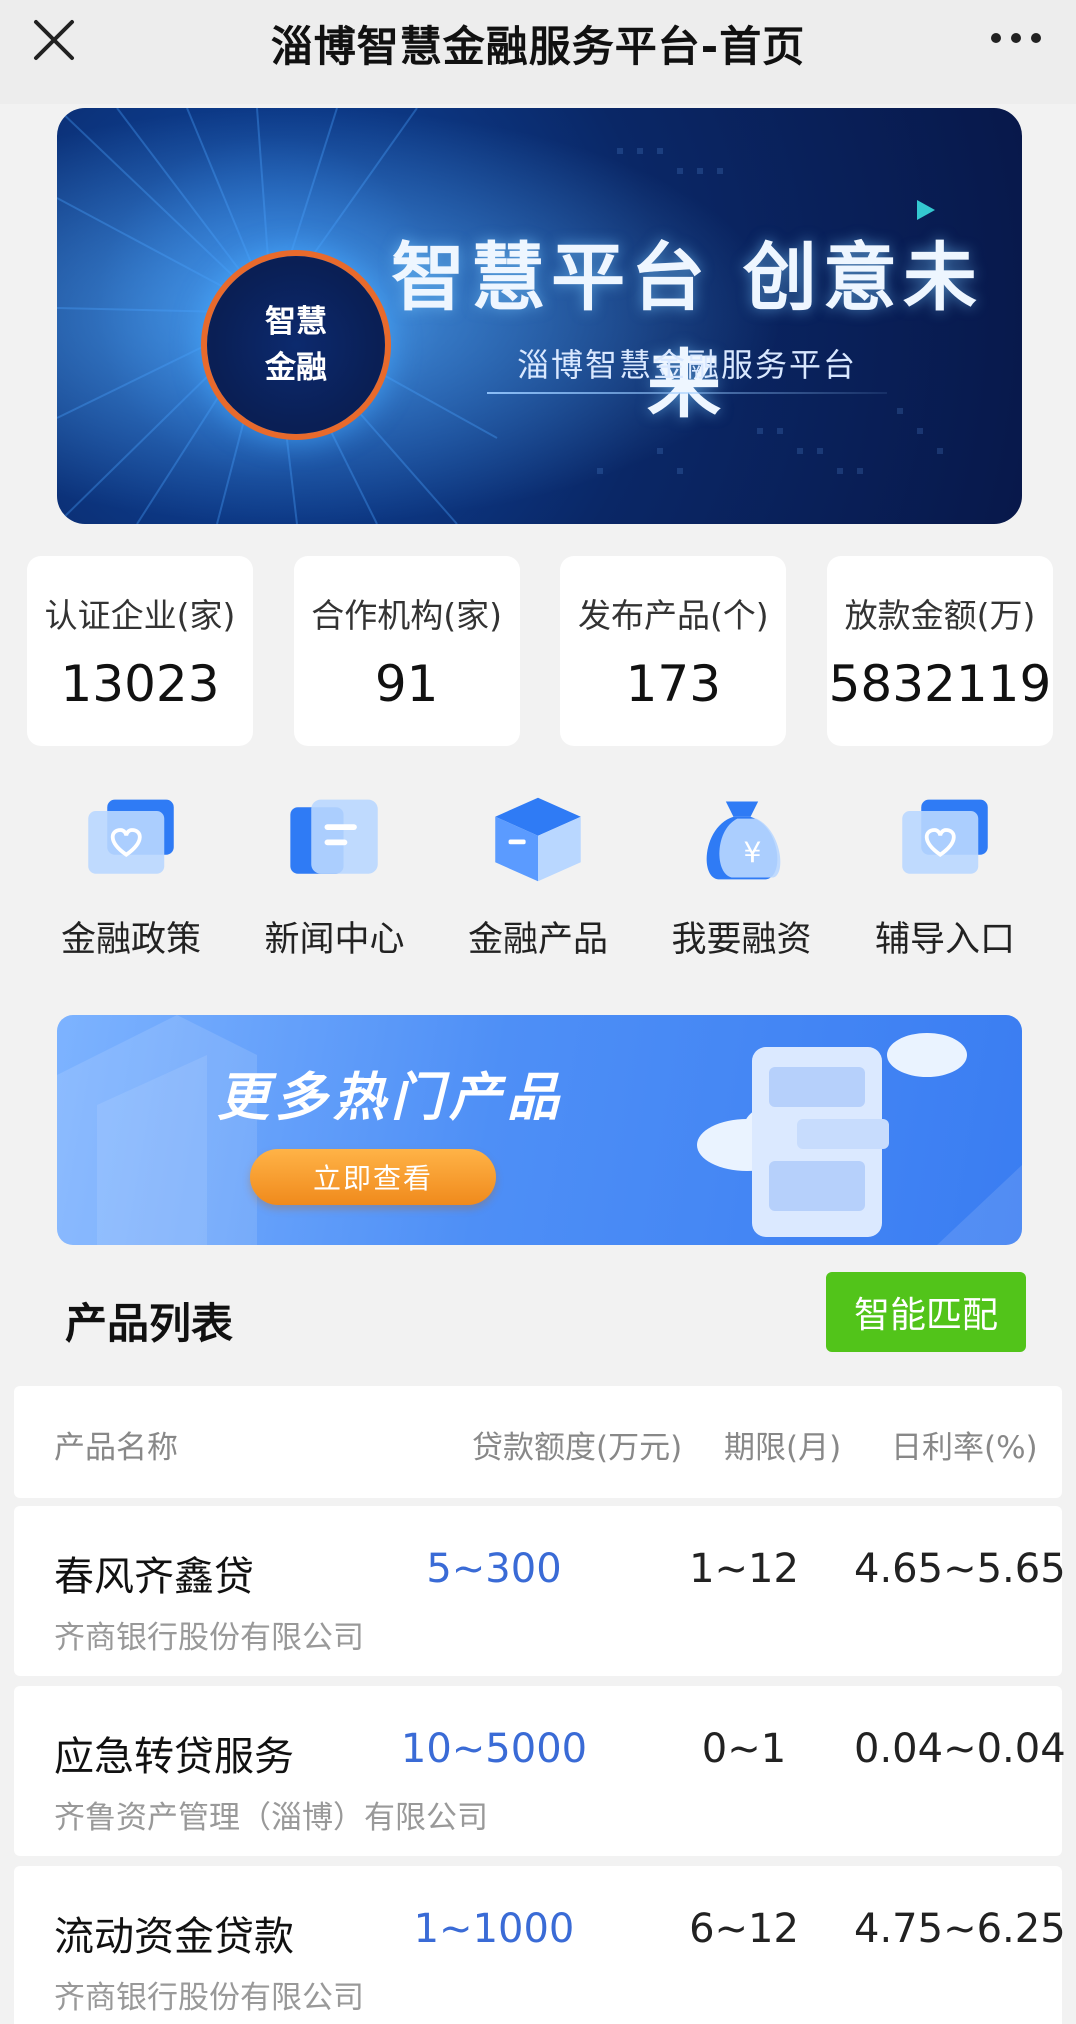 This screenshot has width=1076, height=2024. What do you see at coordinates (296, 368) in the screenshot?
I see `badge-line-2: 金融` at bounding box center [296, 368].